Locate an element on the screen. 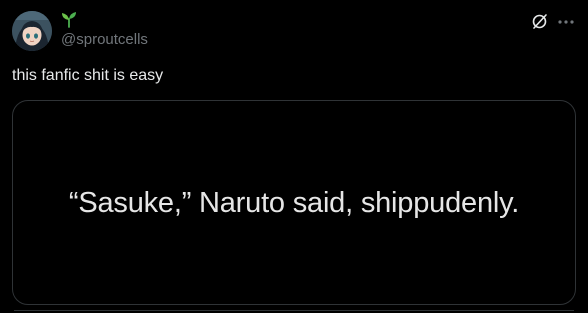 This screenshot has height=313, width=588. grok-icon is located at coordinates (540, 21).